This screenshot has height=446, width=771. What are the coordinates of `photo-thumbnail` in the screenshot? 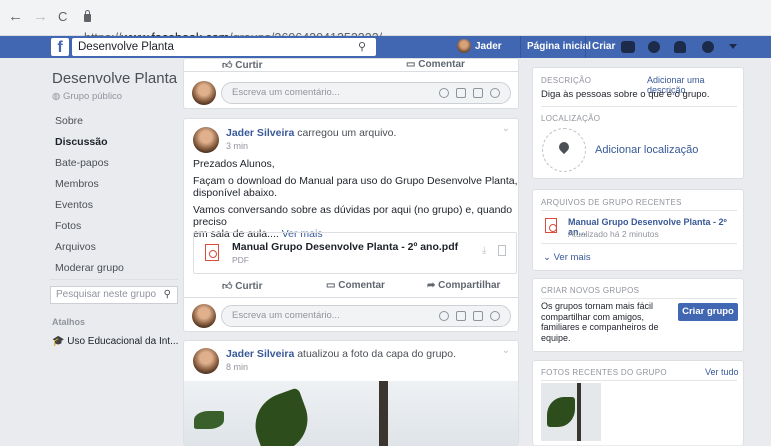 It's located at (571, 412).